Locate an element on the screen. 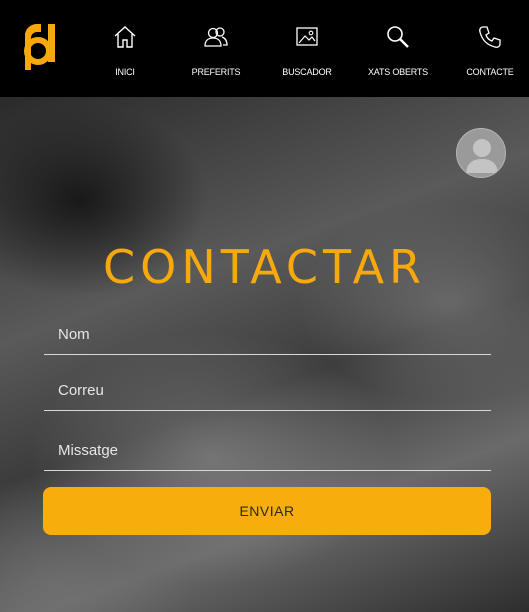  nav-label: INICI is located at coordinates (125, 72).